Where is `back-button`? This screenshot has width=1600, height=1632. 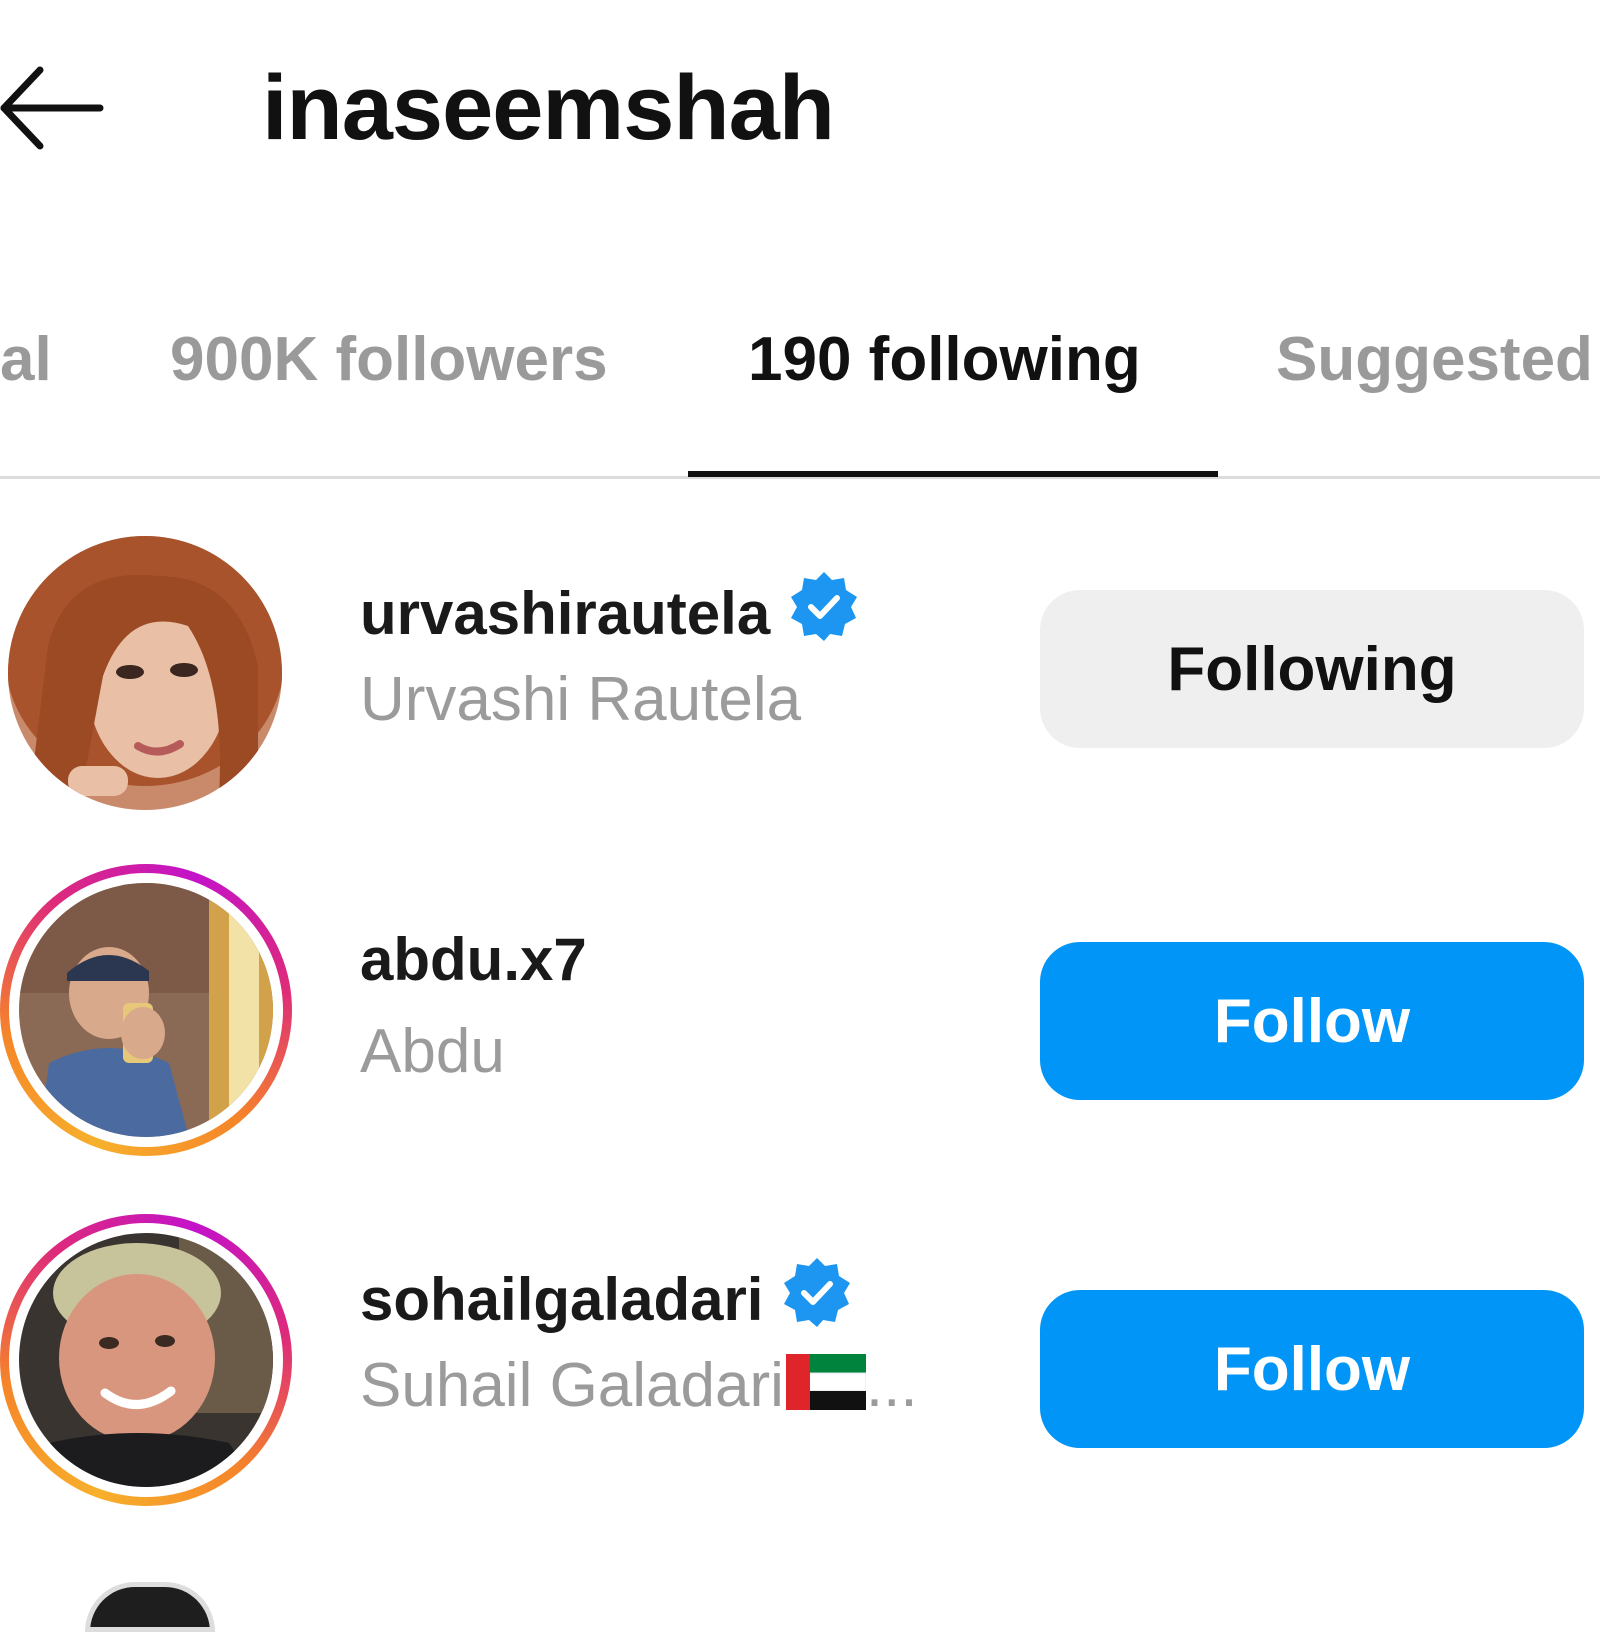 back-button is located at coordinates (55, 108).